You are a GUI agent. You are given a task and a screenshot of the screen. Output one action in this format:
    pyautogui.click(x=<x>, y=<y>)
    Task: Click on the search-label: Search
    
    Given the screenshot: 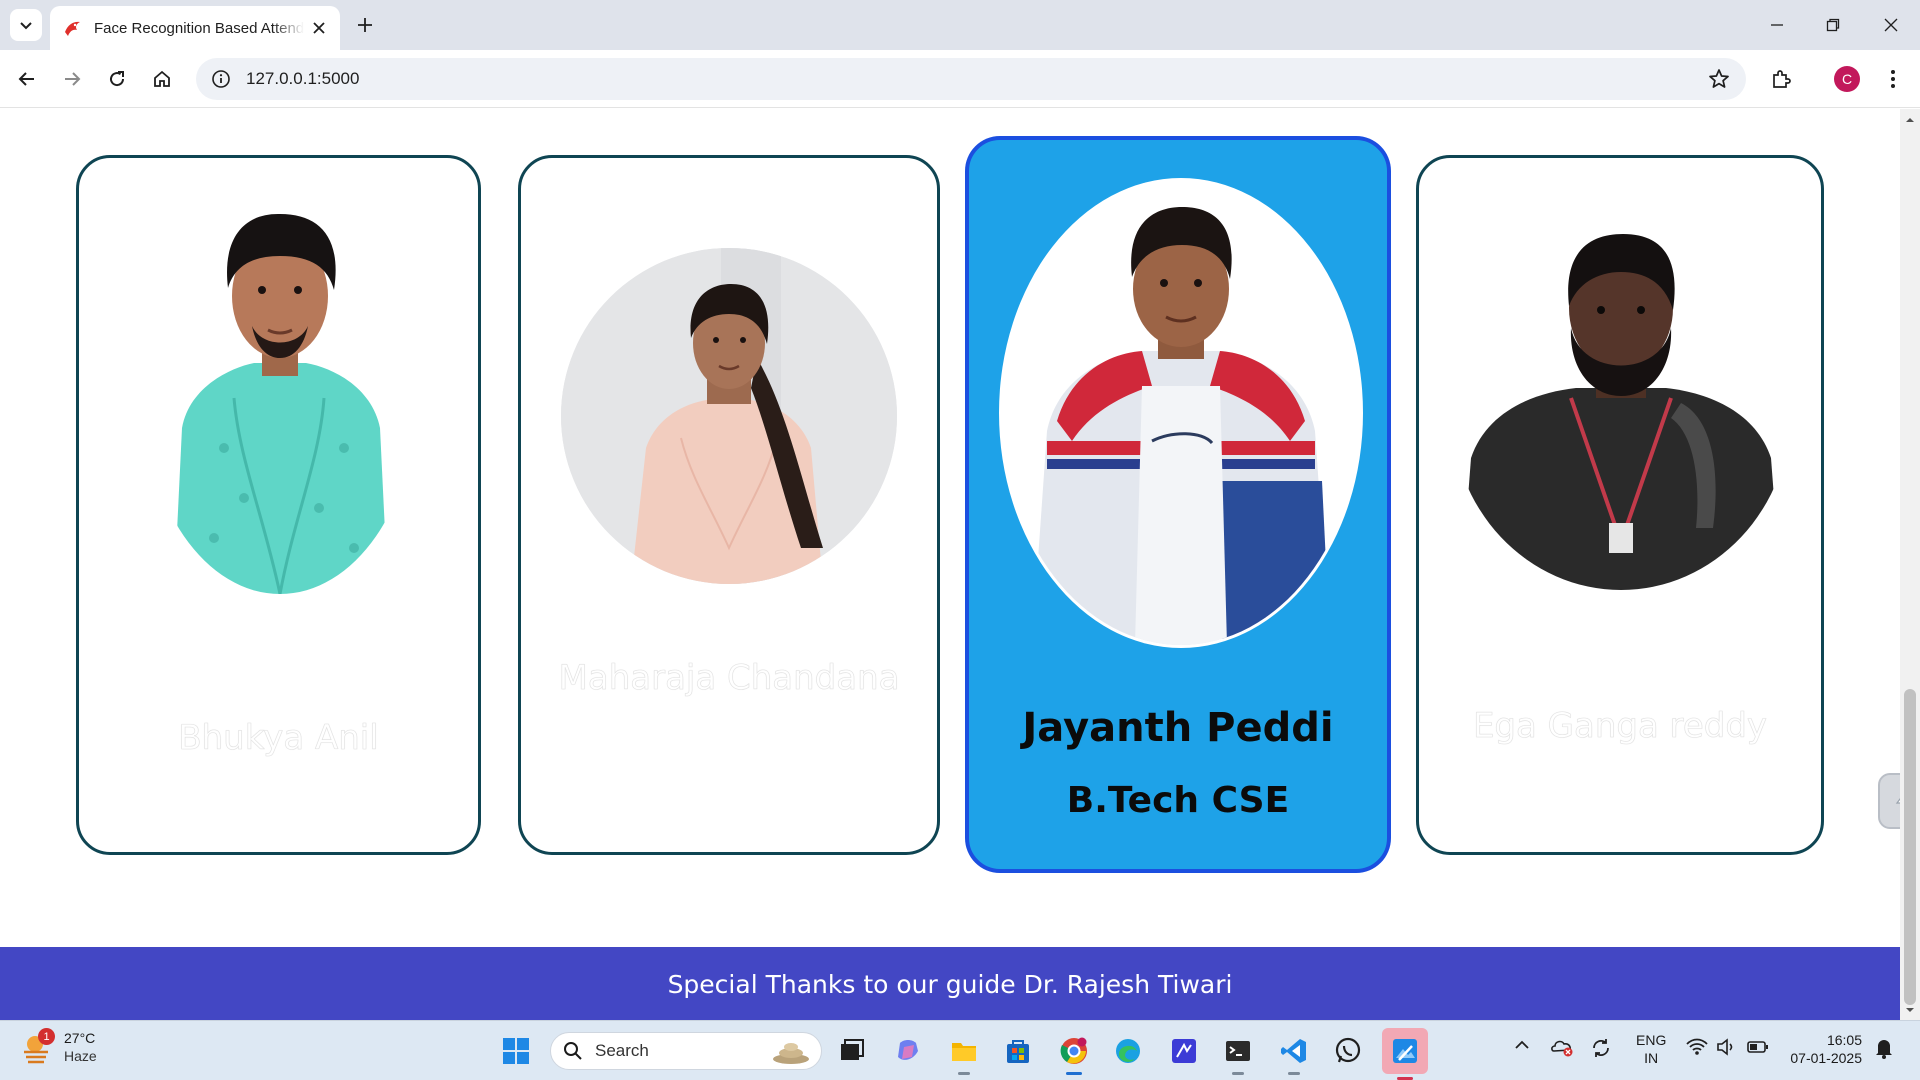 What is the action you would take?
    pyautogui.click(x=622, y=1050)
    